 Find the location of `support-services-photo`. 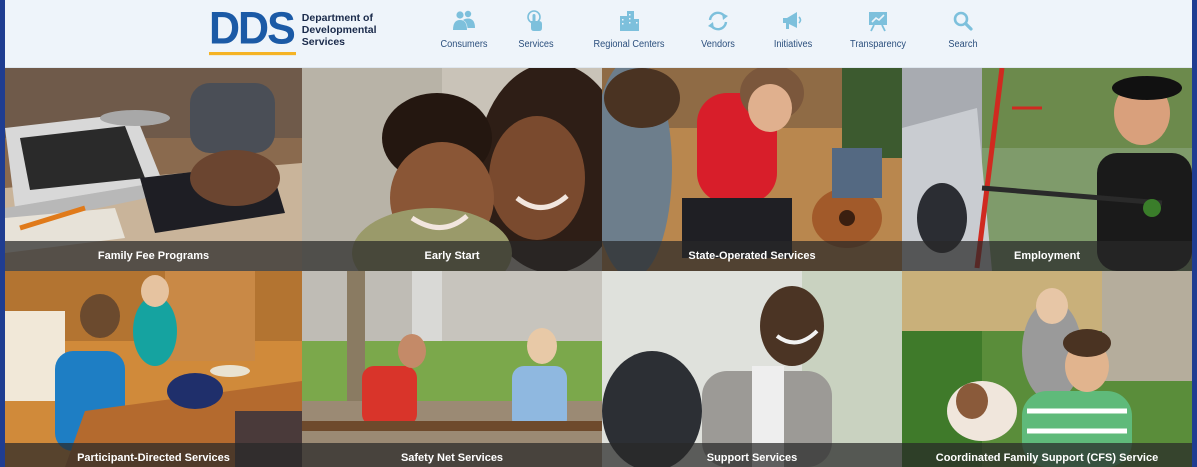

support-services-photo is located at coordinates (752, 369).